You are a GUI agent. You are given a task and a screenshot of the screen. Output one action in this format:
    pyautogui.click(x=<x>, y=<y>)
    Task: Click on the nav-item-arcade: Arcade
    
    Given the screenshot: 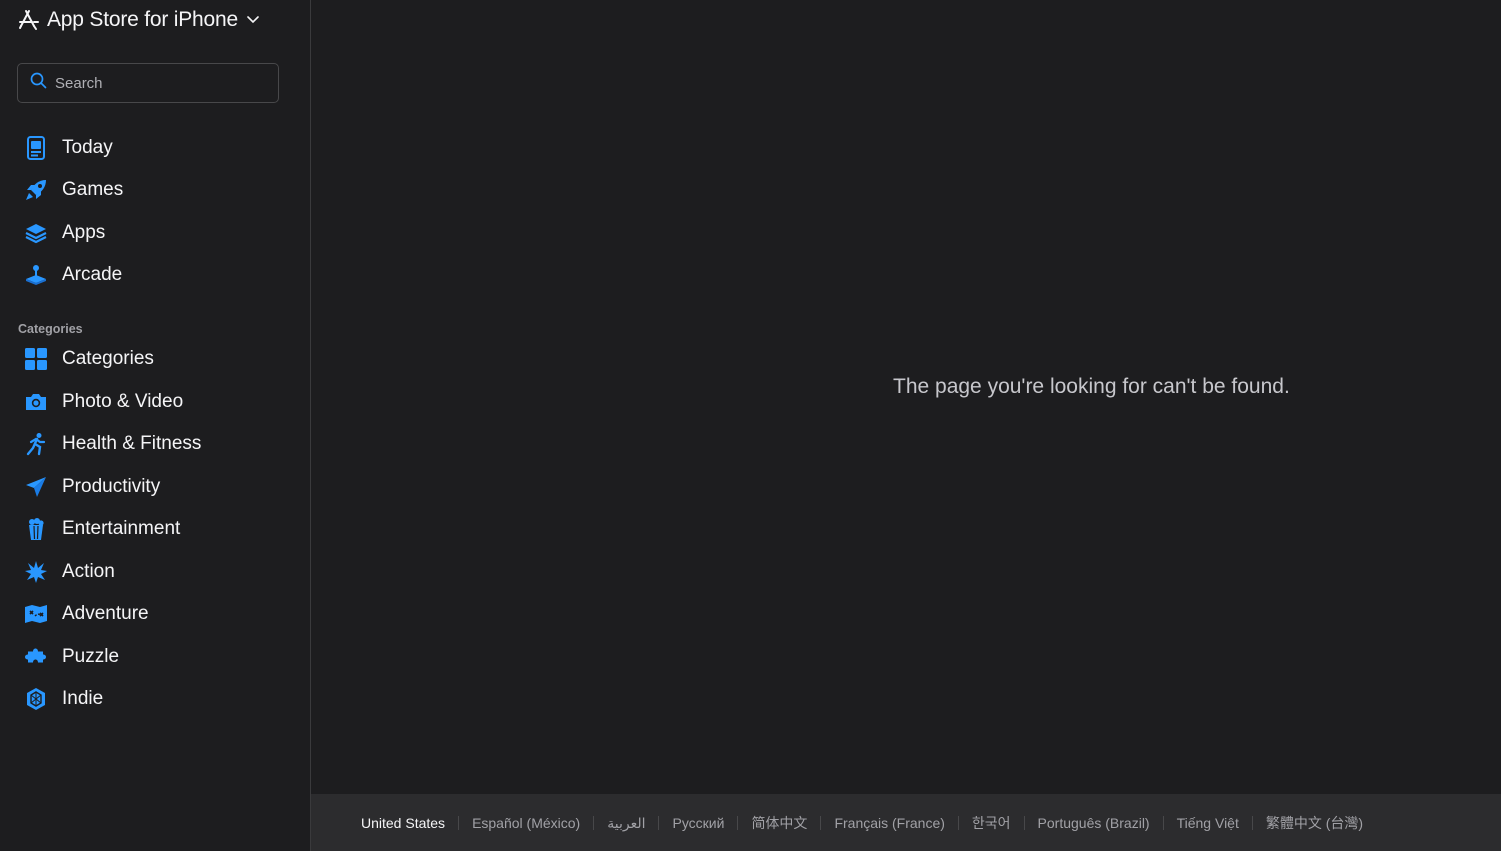 What is the action you would take?
    pyautogui.click(x=73, y=275)
    